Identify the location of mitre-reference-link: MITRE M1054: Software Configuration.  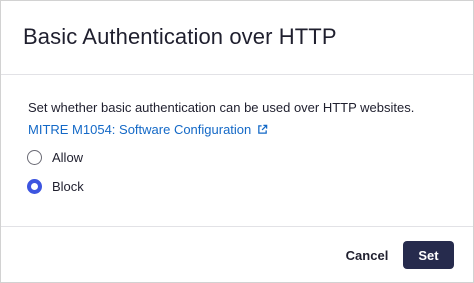
(148, 129).